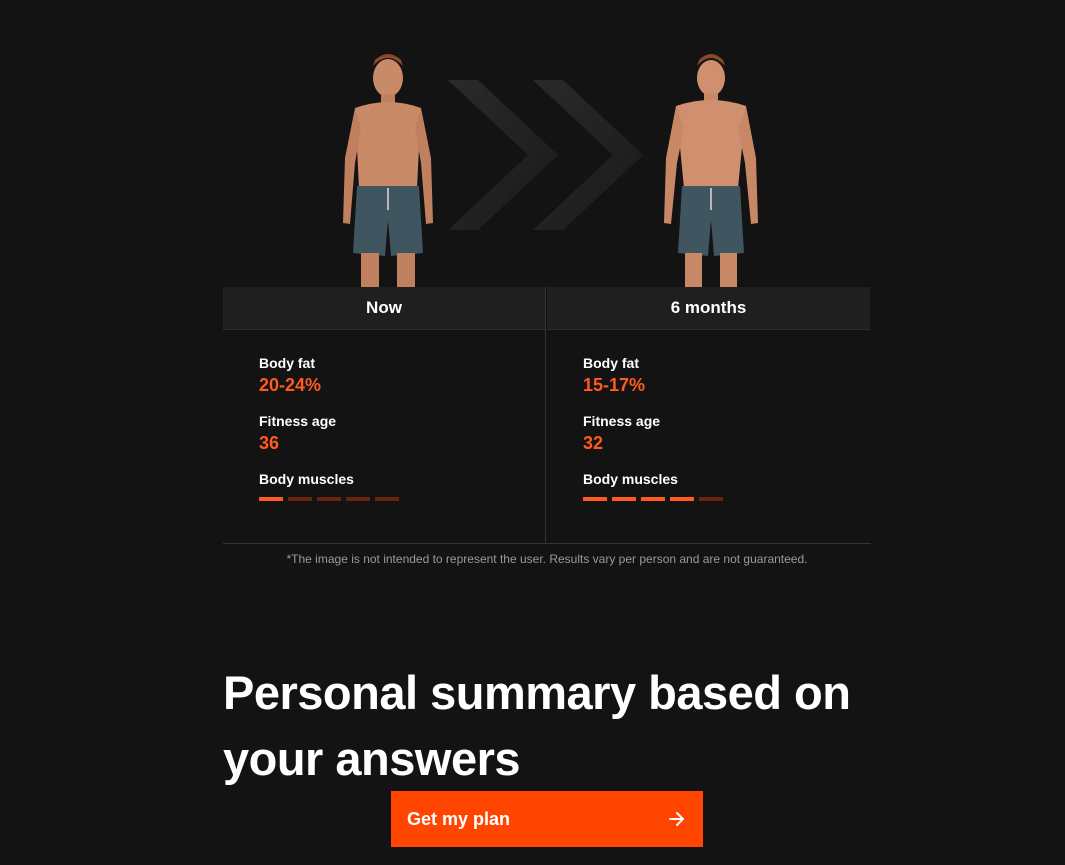 The image size is (1065, 865). I want to click on now-heading: Now, so click(384, 308).